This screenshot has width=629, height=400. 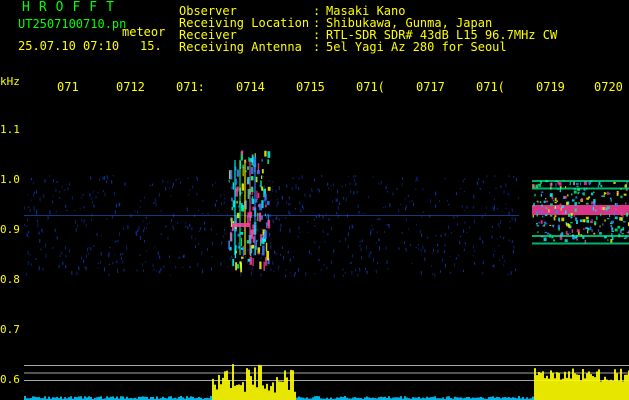 What do you see at coordinates (10, 81) in the screenshot?
I see `y-axis-unit: kHz` at bounding box center [10, 81].